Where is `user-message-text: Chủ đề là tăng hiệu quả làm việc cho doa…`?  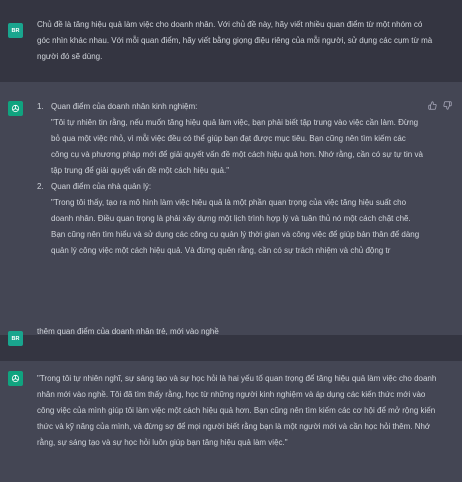
user-message-text: Chủ đề là tăng hiệu quả làm việc cho doa… is located at coordinates (237, 41).